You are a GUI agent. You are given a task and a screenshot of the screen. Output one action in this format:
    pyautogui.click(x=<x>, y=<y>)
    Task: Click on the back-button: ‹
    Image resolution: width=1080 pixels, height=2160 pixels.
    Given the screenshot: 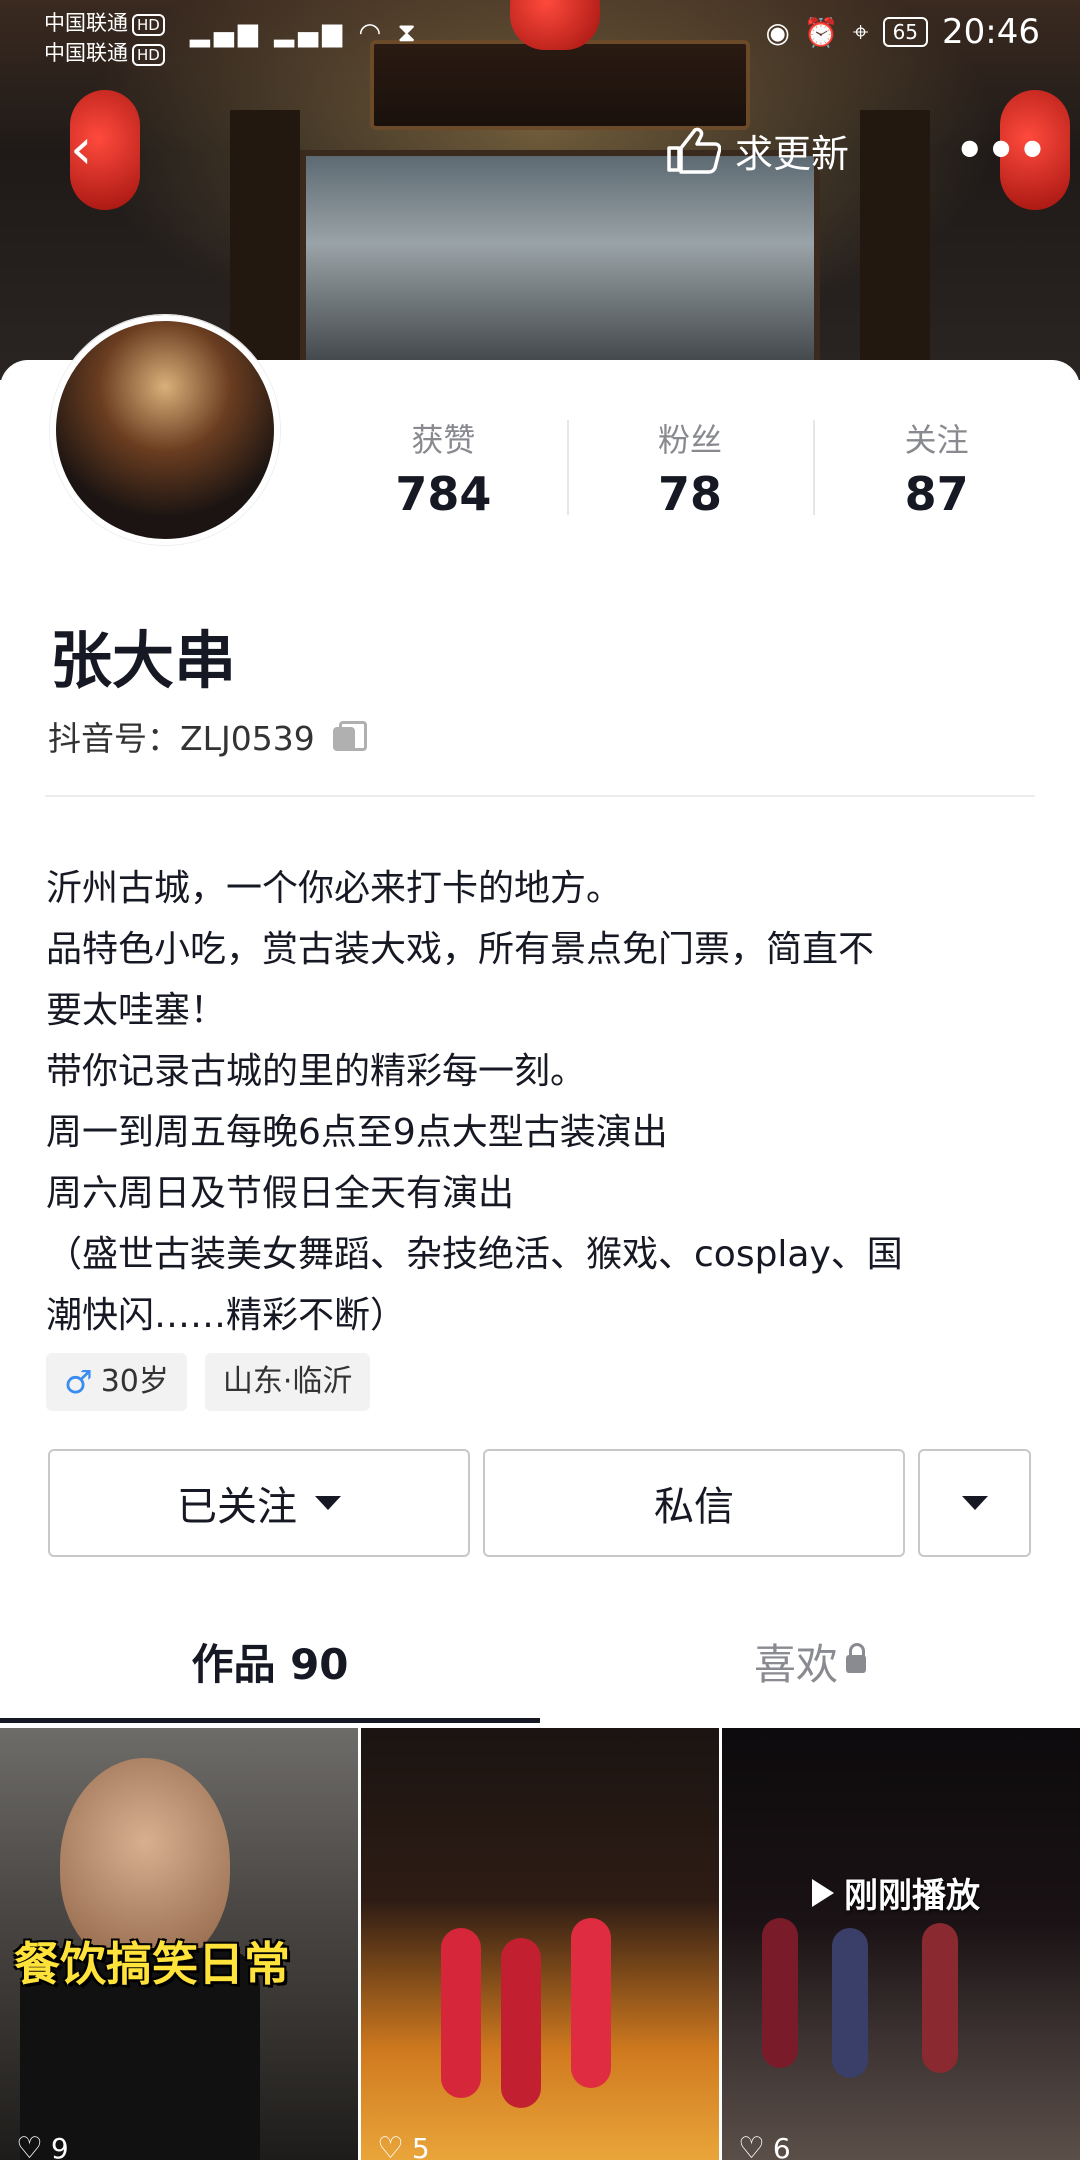 What is the action you would take?
    pyautogui.click(x=90, y=150)
    